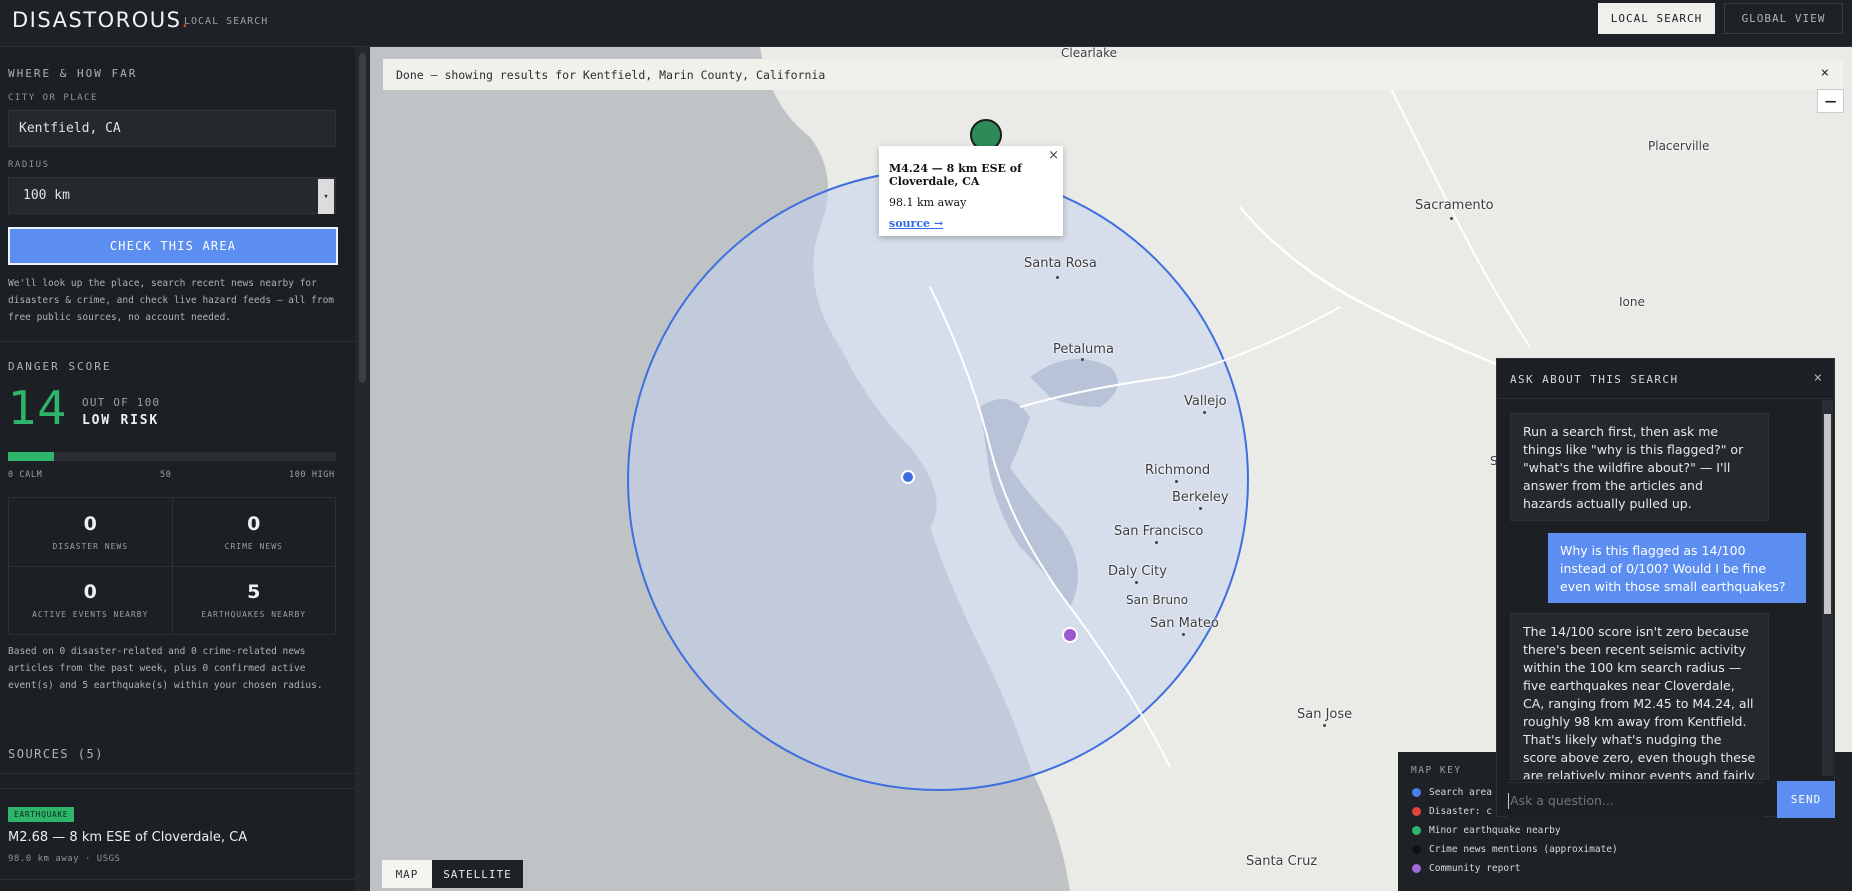 This screenshot has width=1852, height=891. I want to click on chat-title: ASK ABOUT THIS SEARCH, so click(1594, 379).